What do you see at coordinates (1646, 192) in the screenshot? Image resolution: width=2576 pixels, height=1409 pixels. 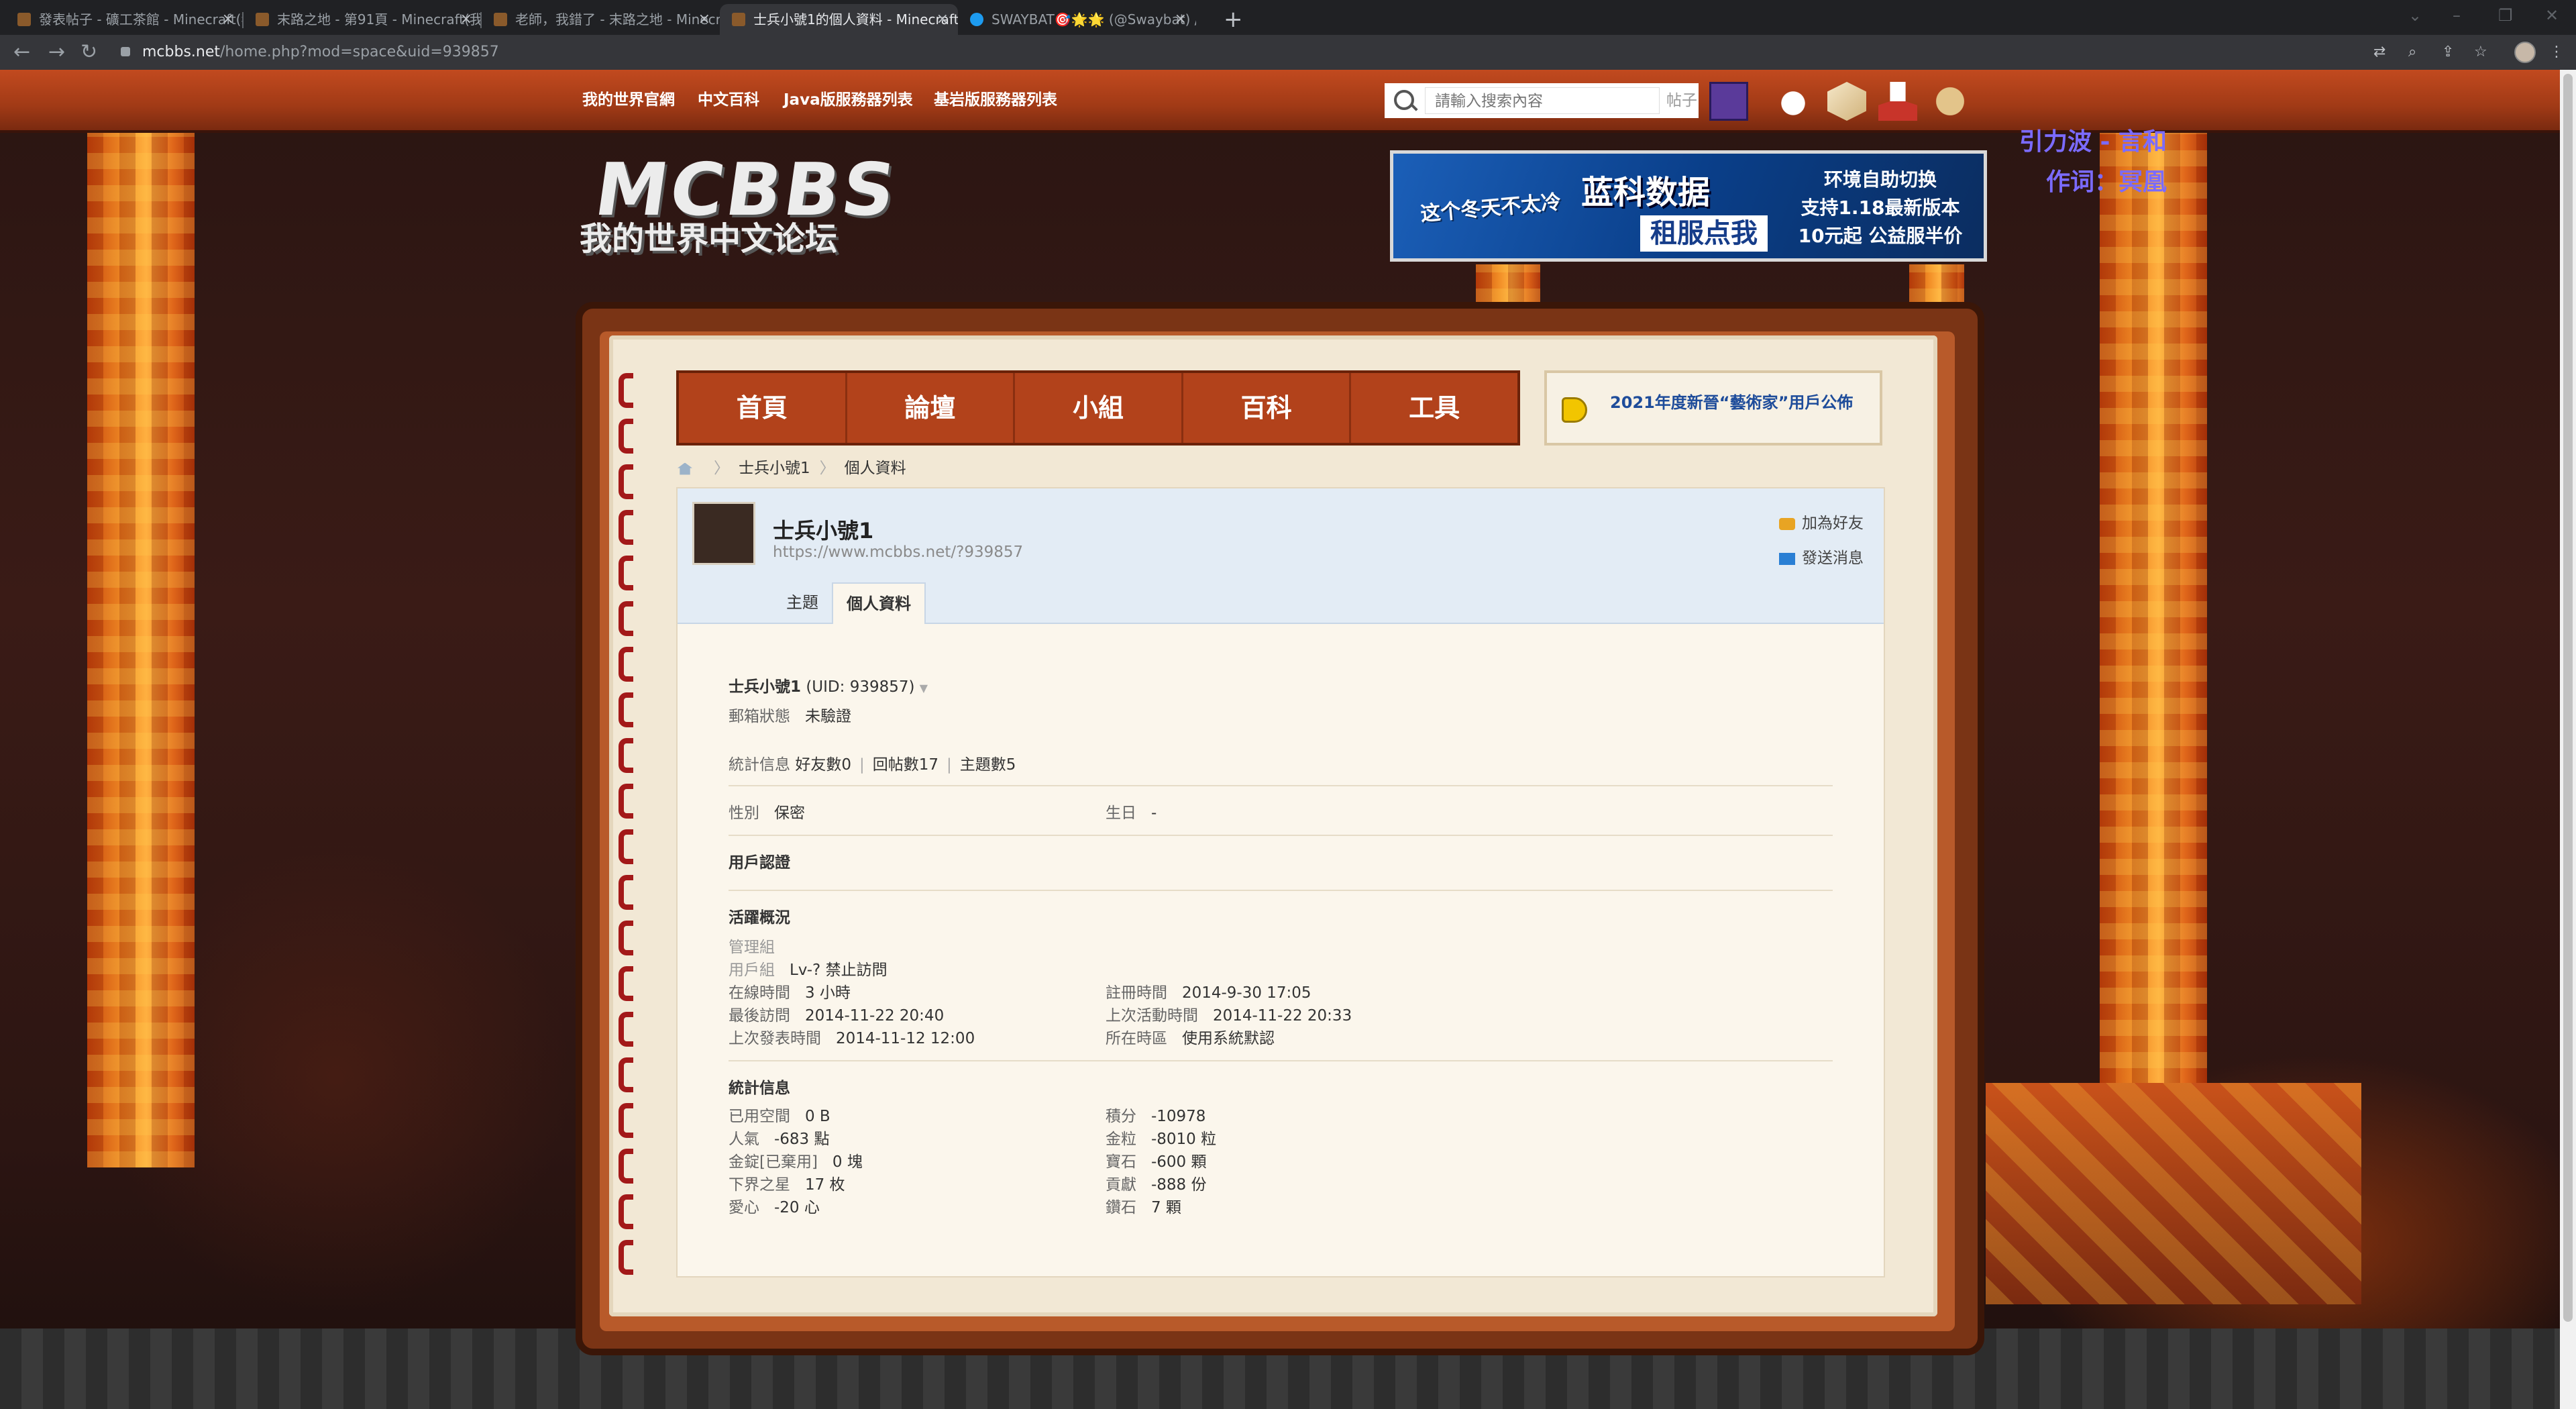 I see `banner-brand: 蓝科数据` at bounding box center [1646, 192].